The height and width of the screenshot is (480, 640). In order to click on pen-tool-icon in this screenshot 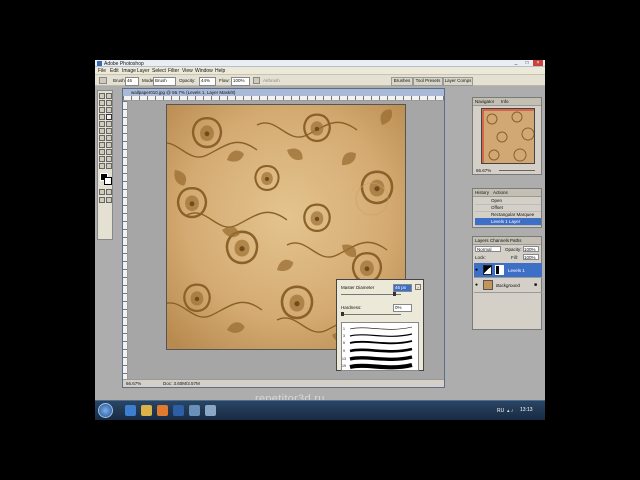, I will do `click(102, 152)`.